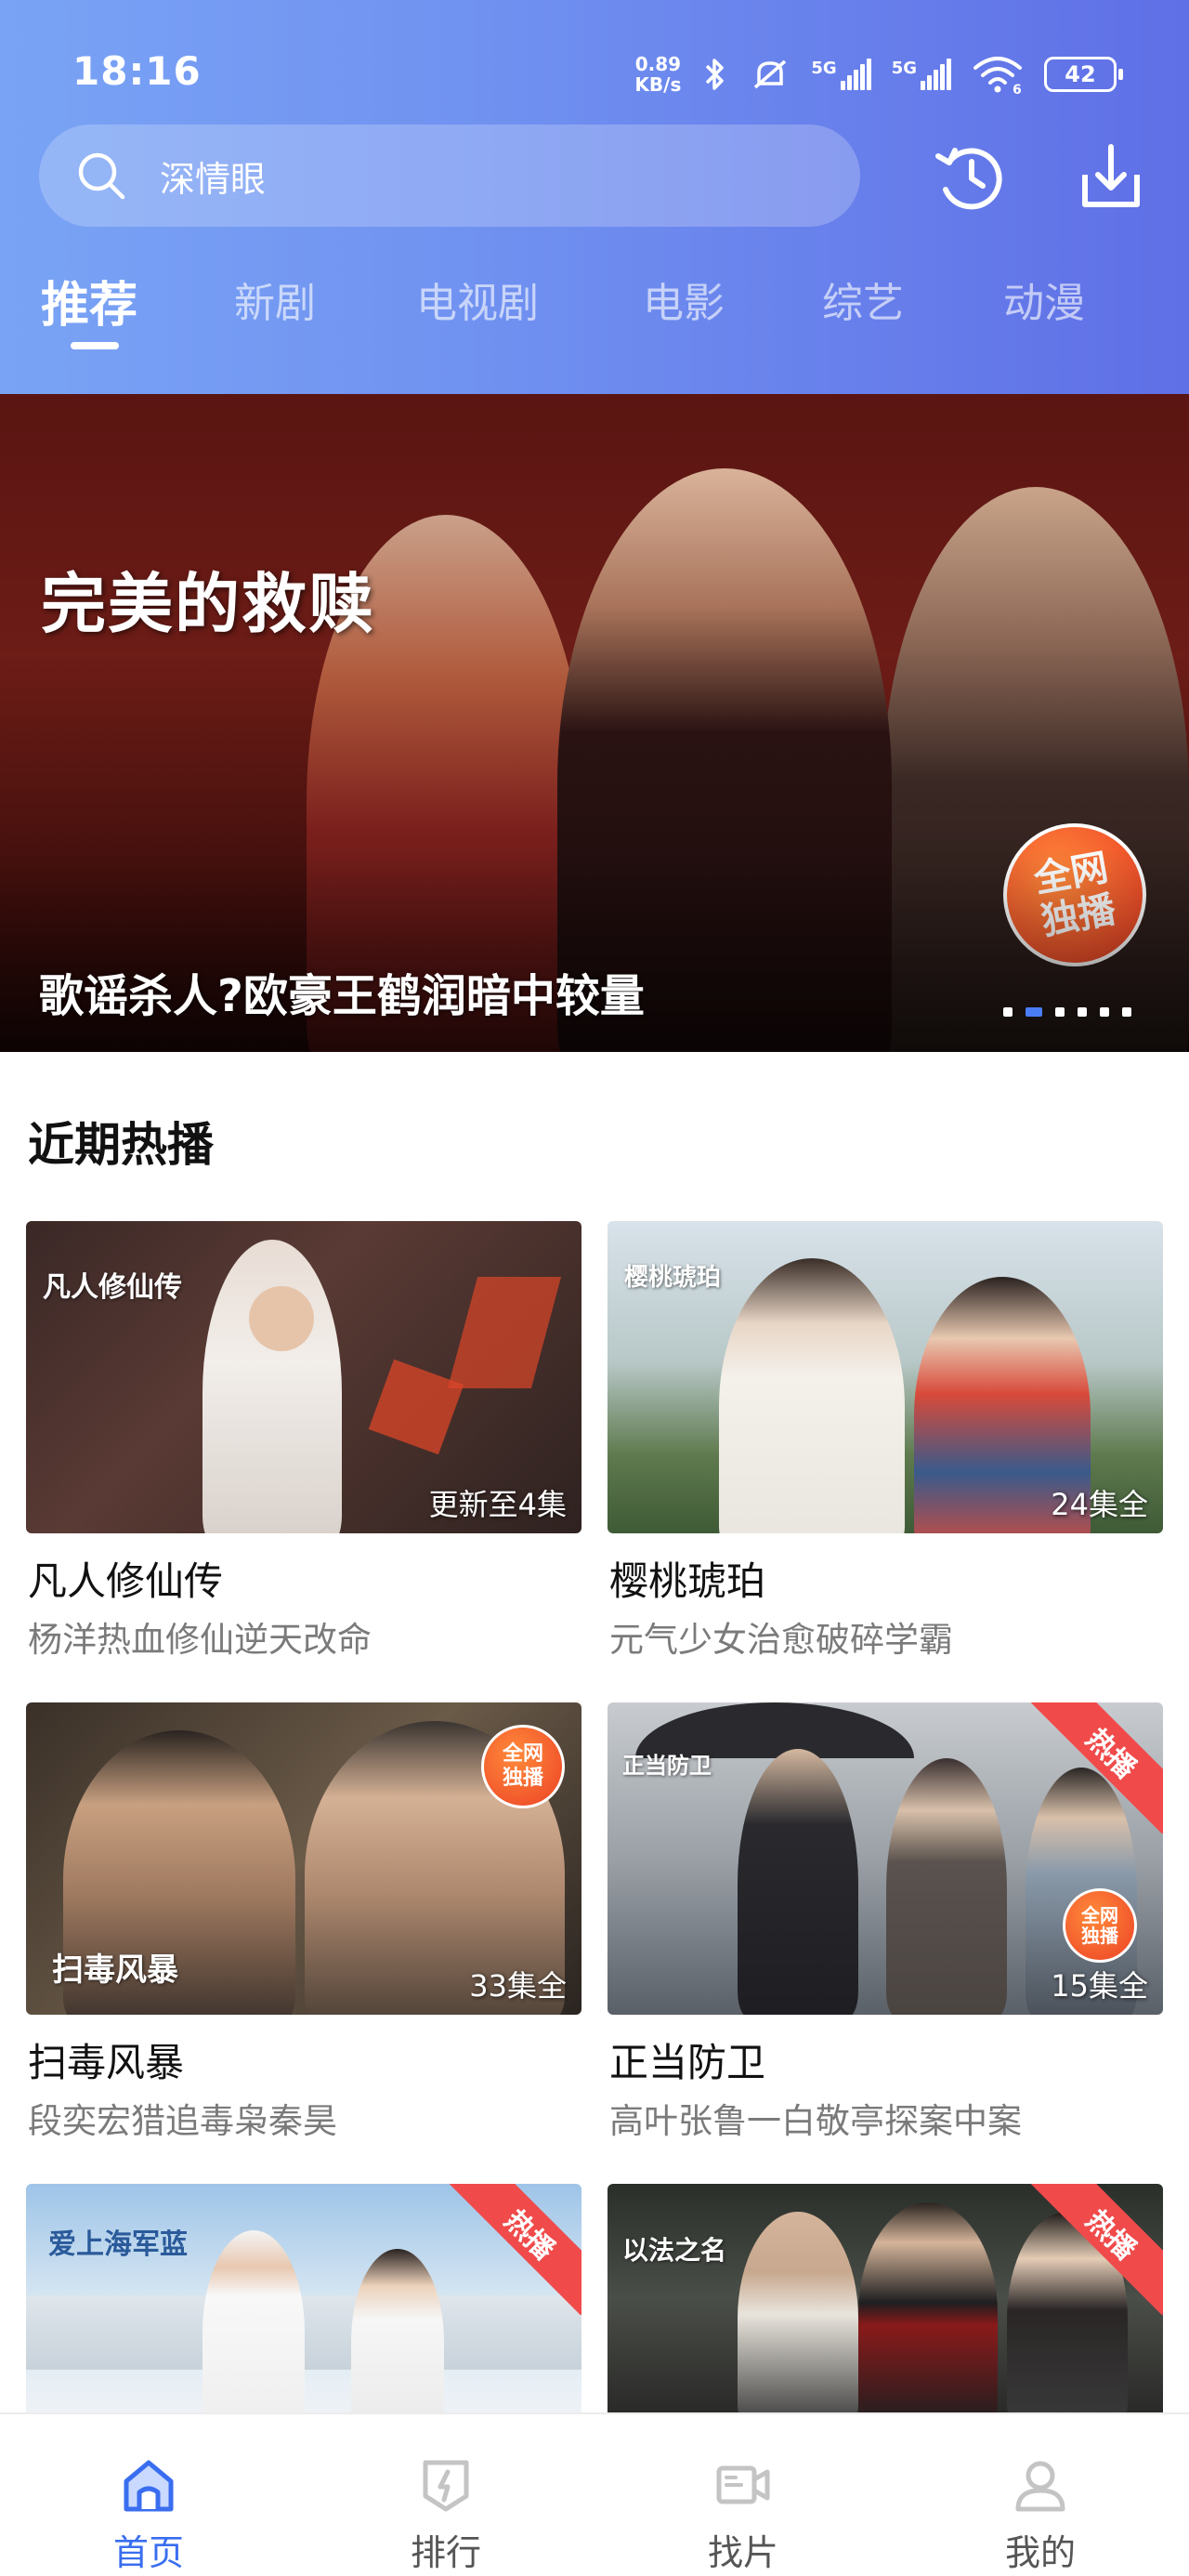 The width and height of the screenshot is (1189, 2576). I want to click on show-logo: 扫毒风暴, so click(115, 1970).